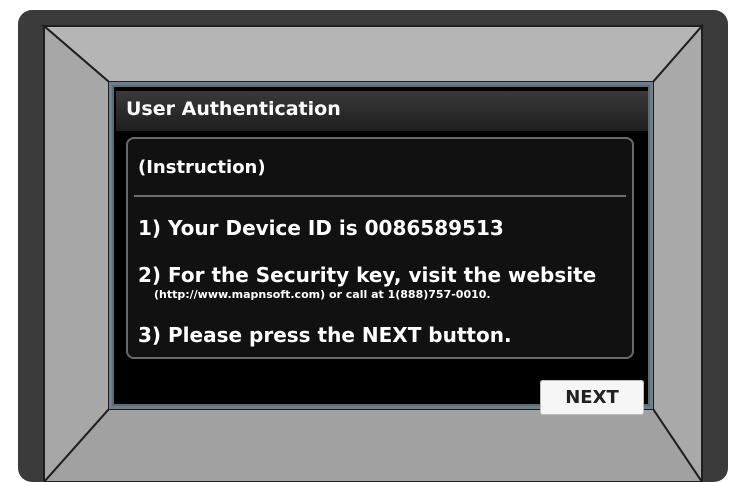 Image resolution: width=730 pixels, height=482 pixels. Describe the element at coordinates (325, 335) in the screenshot. I see `instruction-step-3: 3) Please press the NEXT button.` at that location.